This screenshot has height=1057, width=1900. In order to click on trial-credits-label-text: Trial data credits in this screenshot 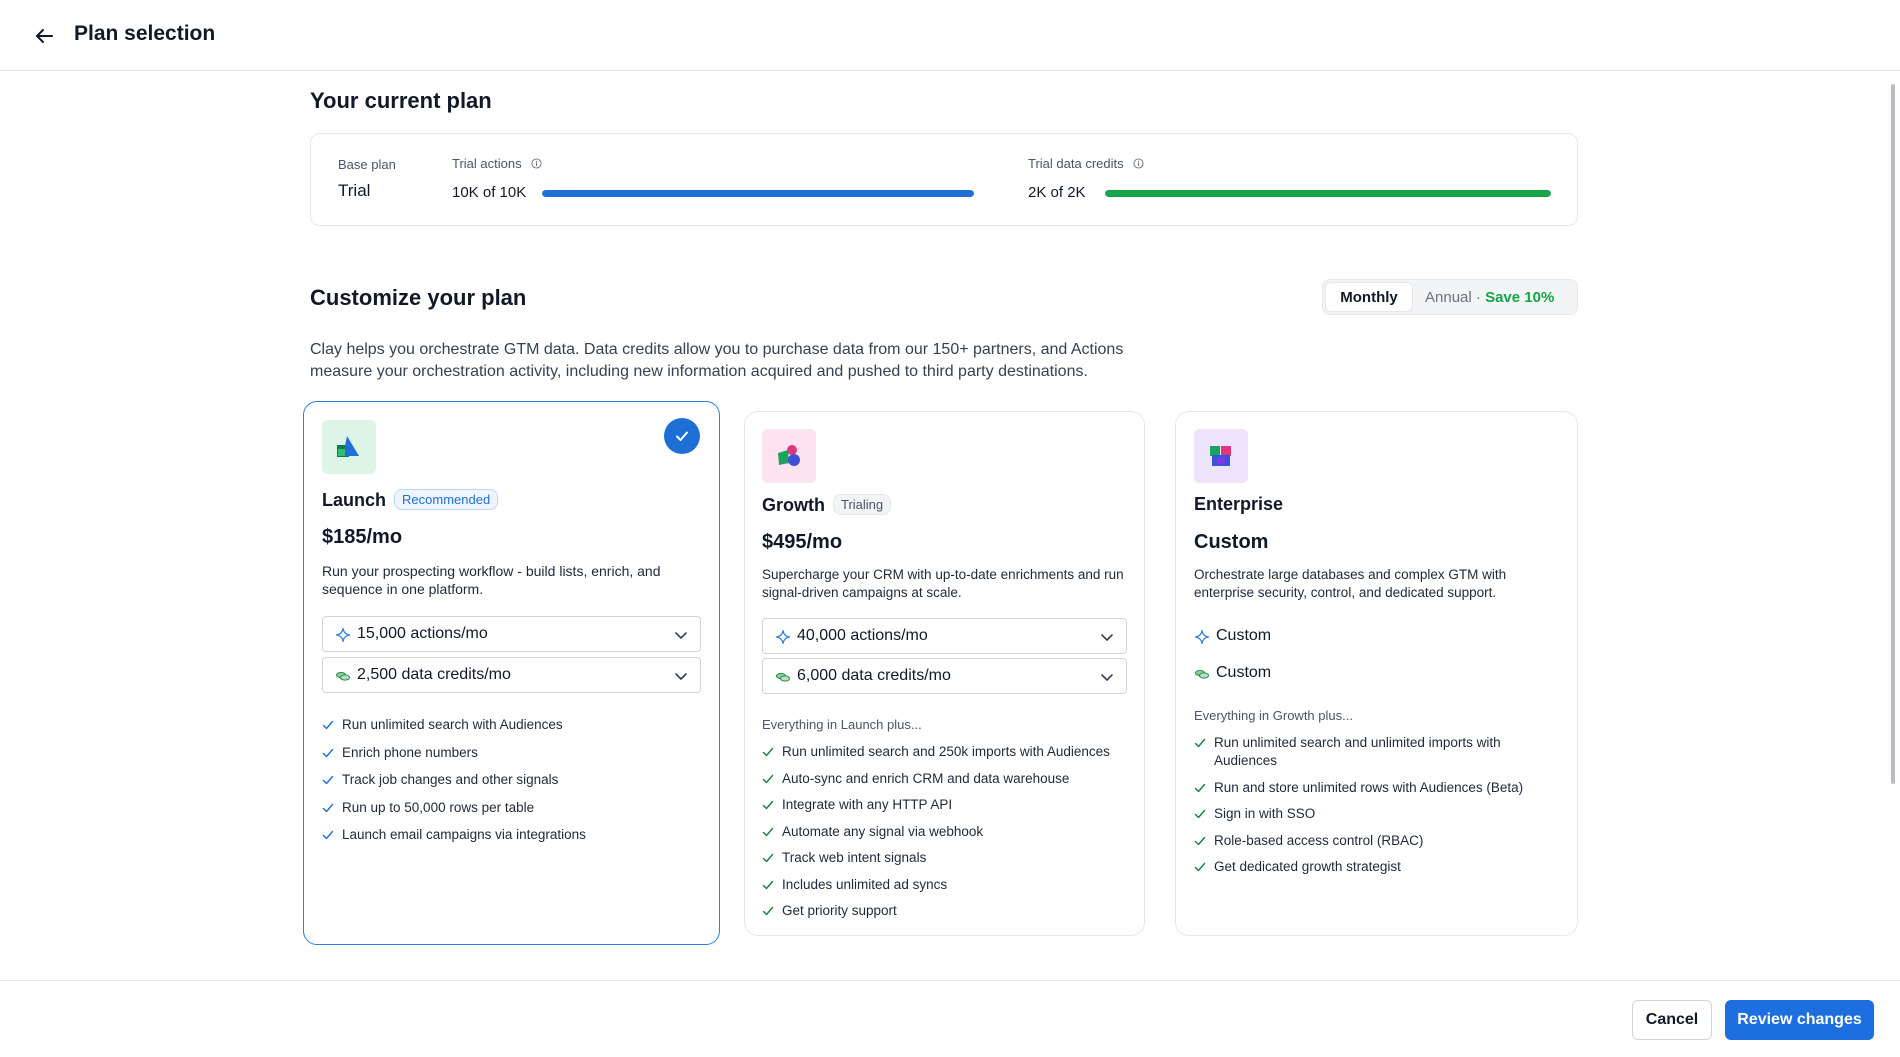, I will do `click(1076, 163)`.